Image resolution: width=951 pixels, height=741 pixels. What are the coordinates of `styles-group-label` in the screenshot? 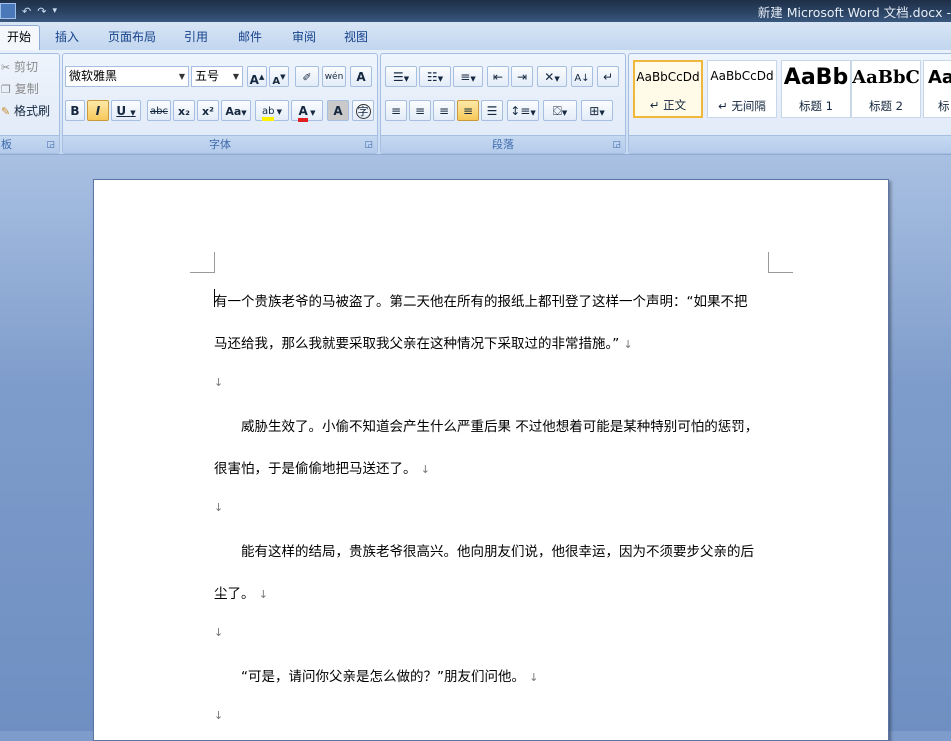 It's located at (790, 144).